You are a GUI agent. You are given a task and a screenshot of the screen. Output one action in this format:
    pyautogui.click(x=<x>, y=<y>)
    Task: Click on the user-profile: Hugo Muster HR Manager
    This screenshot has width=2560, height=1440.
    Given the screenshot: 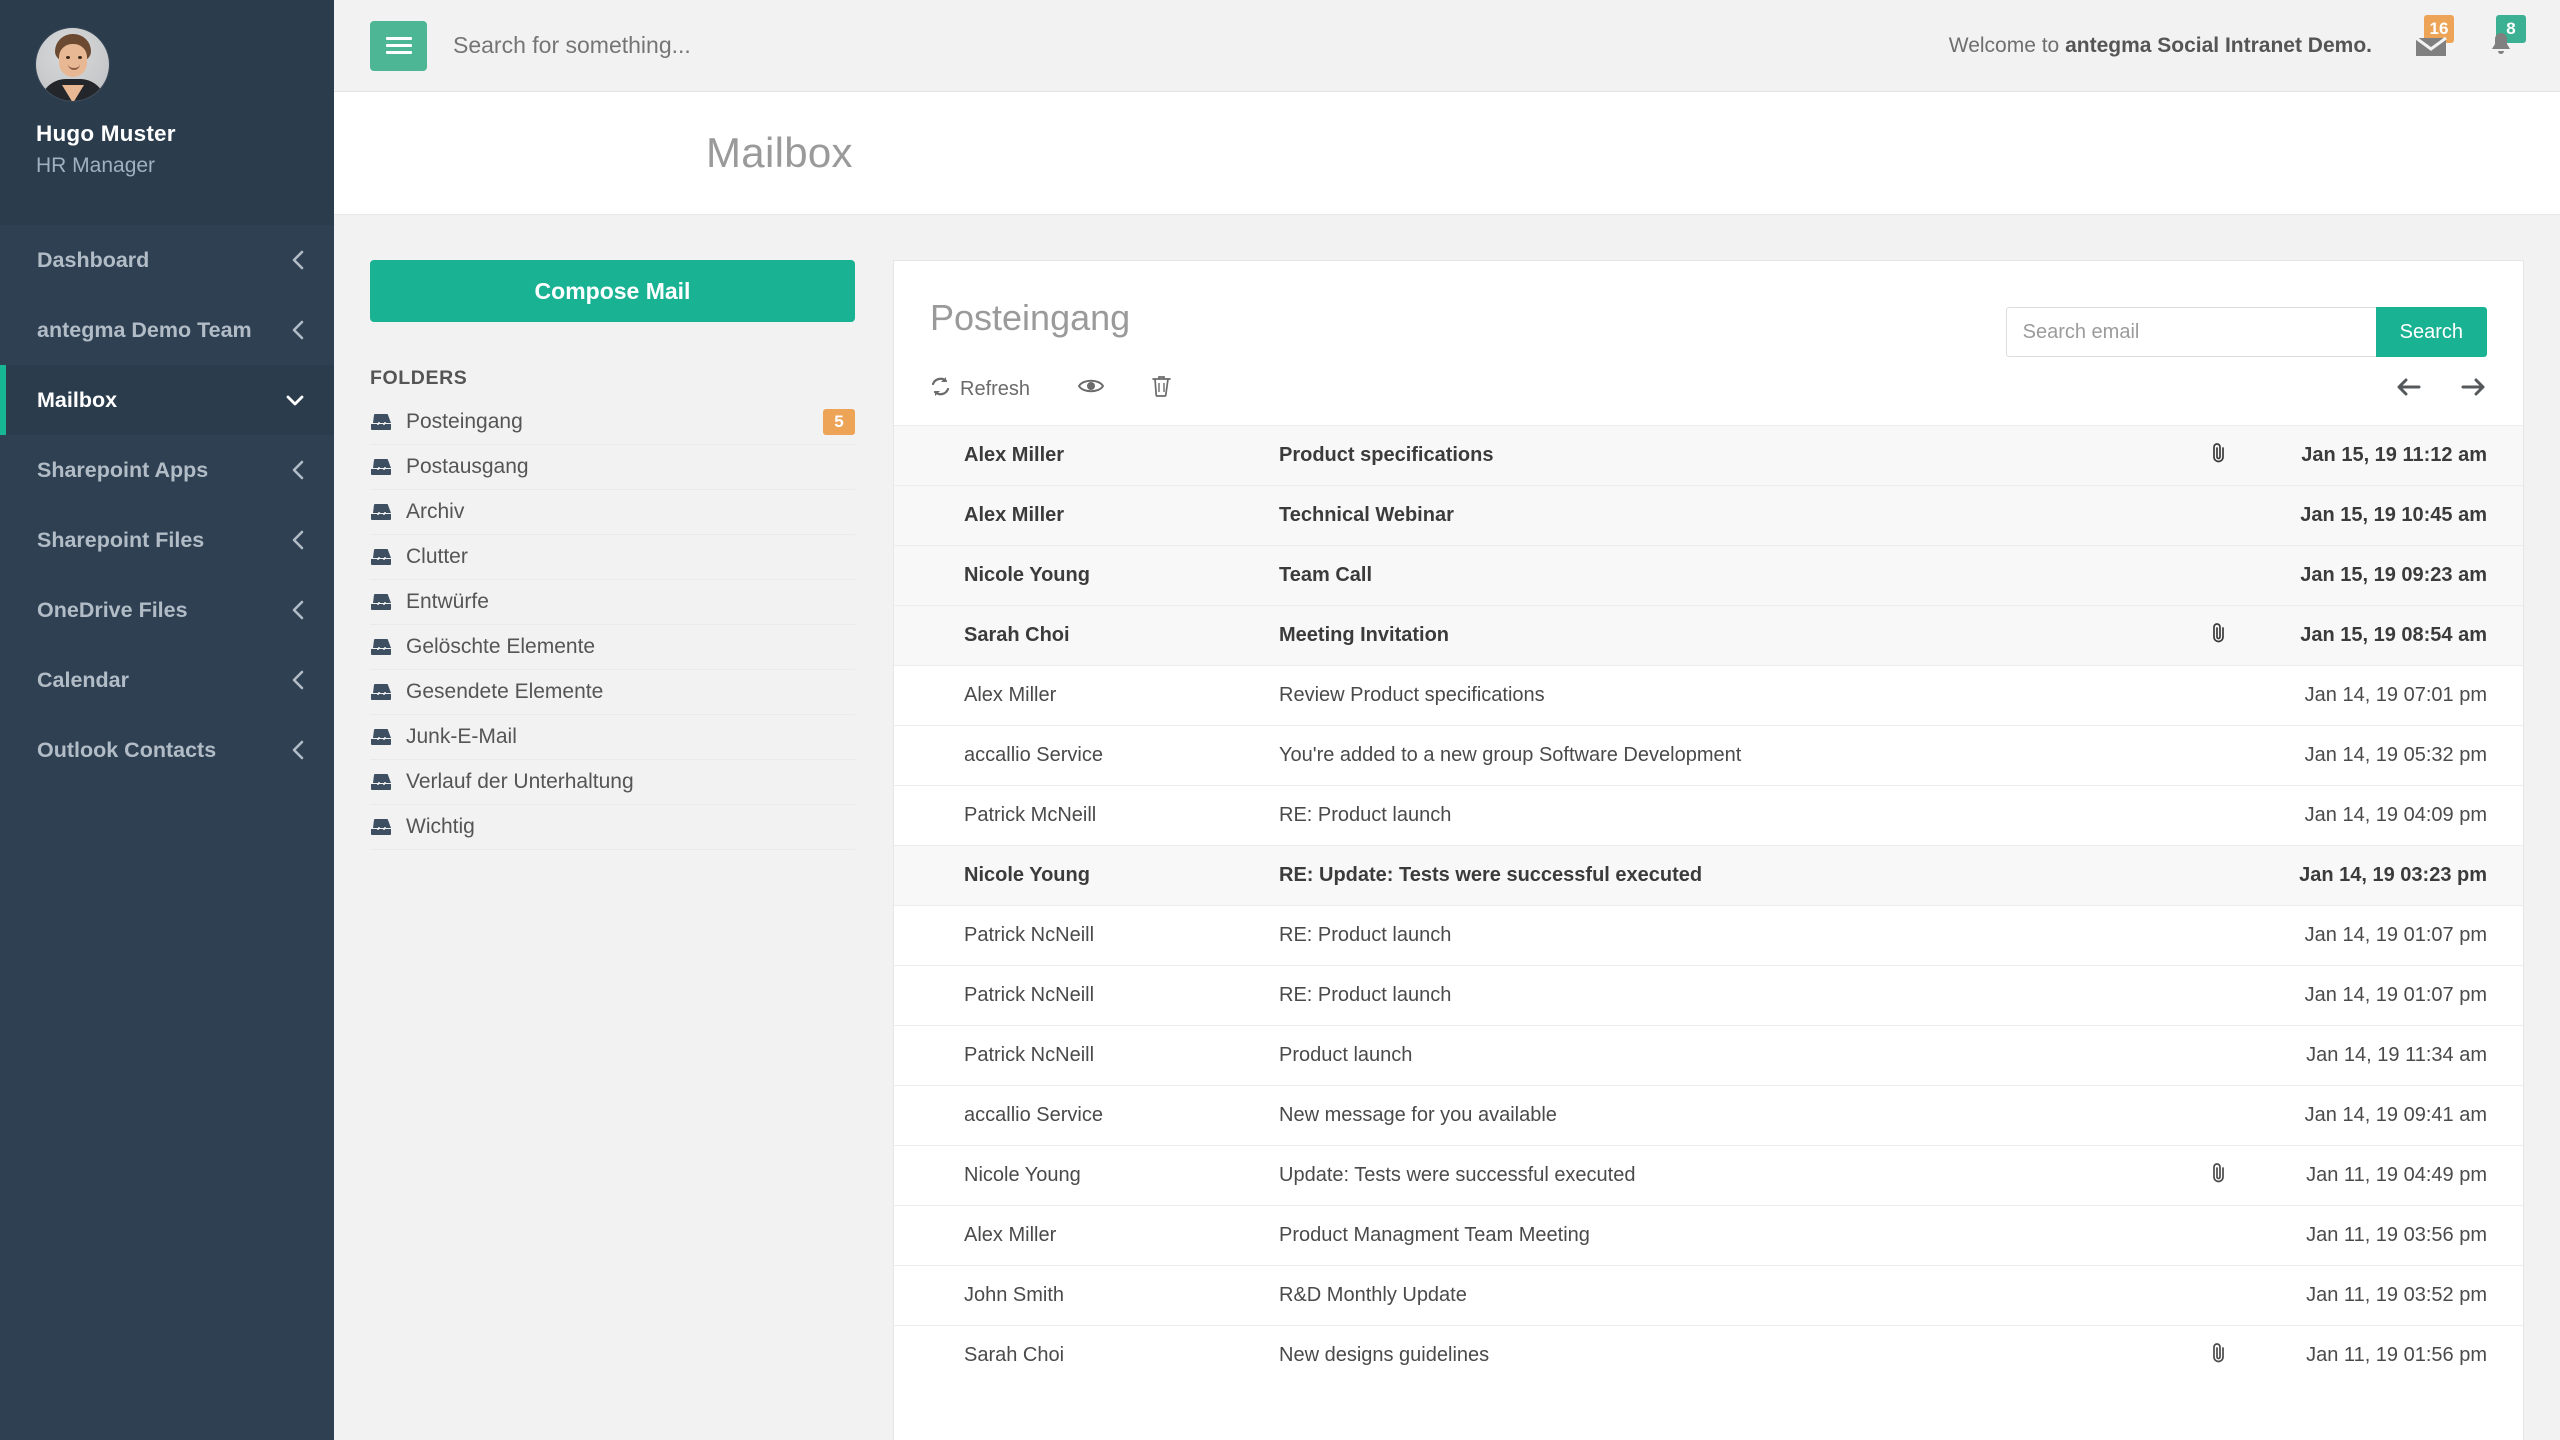 What is the action you would take?
    pyautogui.click(x=167, y=112)
    